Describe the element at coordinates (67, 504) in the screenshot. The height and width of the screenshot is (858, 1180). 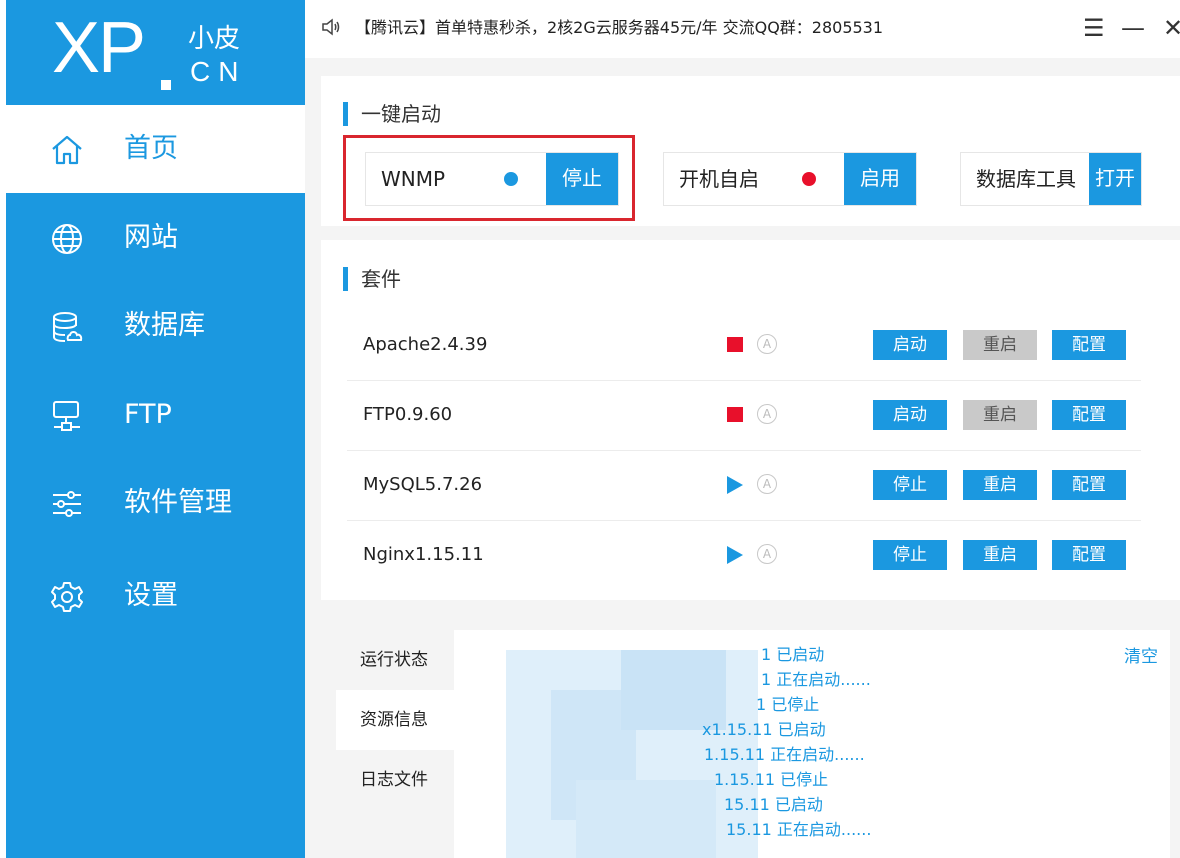
I see `sliders-icon` at that location.